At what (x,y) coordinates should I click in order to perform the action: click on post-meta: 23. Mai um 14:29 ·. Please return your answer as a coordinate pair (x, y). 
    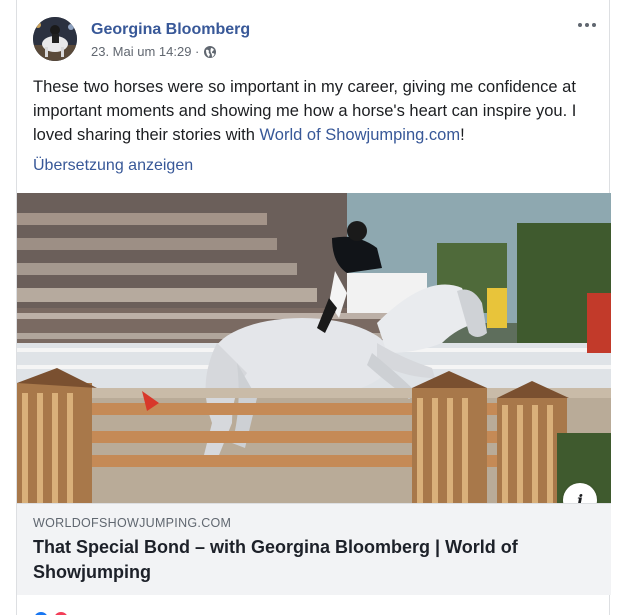
    Looking at the image, I should click on (154, 51).